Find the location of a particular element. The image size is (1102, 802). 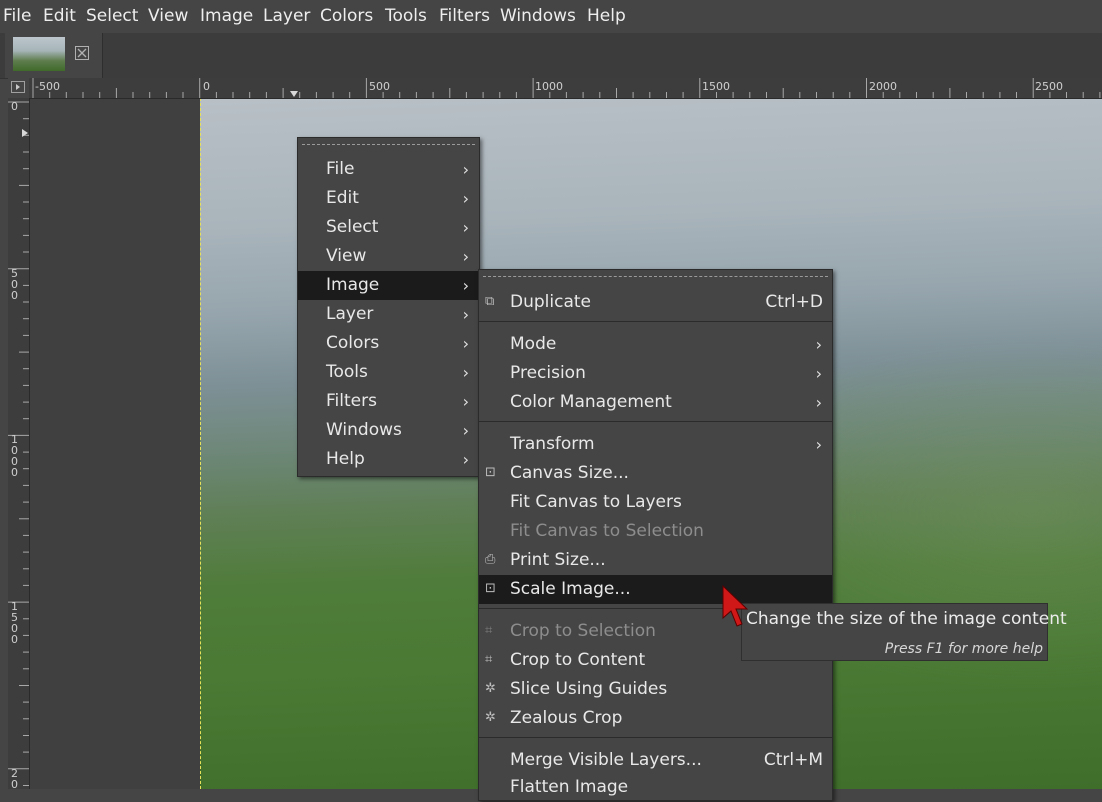

menu-mode: Mode › is located at coordinates (655, 344).